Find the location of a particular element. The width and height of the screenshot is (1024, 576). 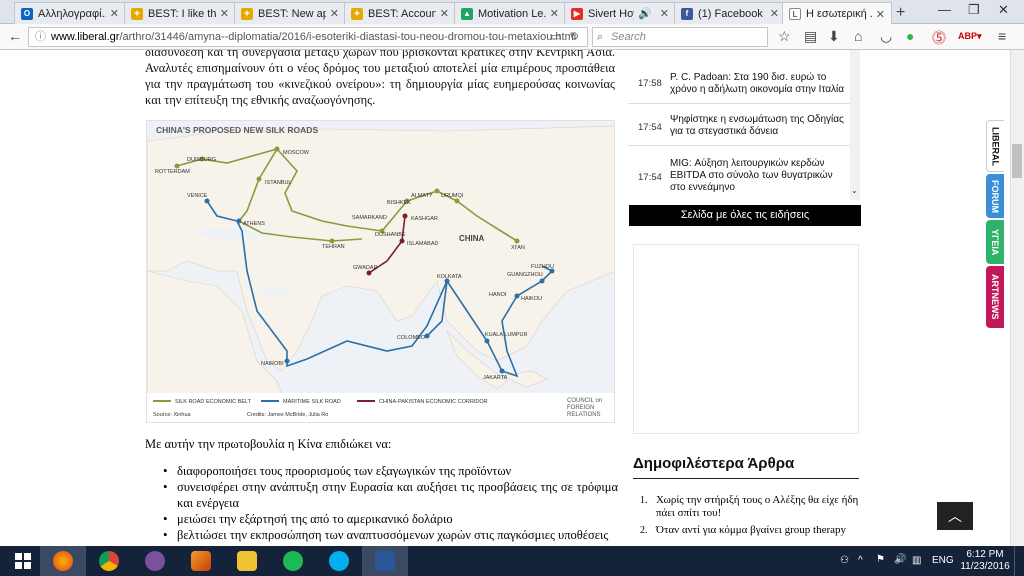

chevron-down-icon: ⌄ is located at coordinates (854, 190).